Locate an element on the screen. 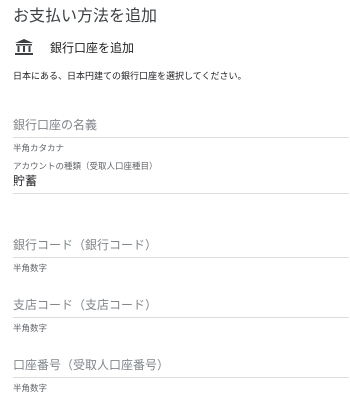  branch-code-input: 支店コード（支店コード） is located at coordinates (181, 305).